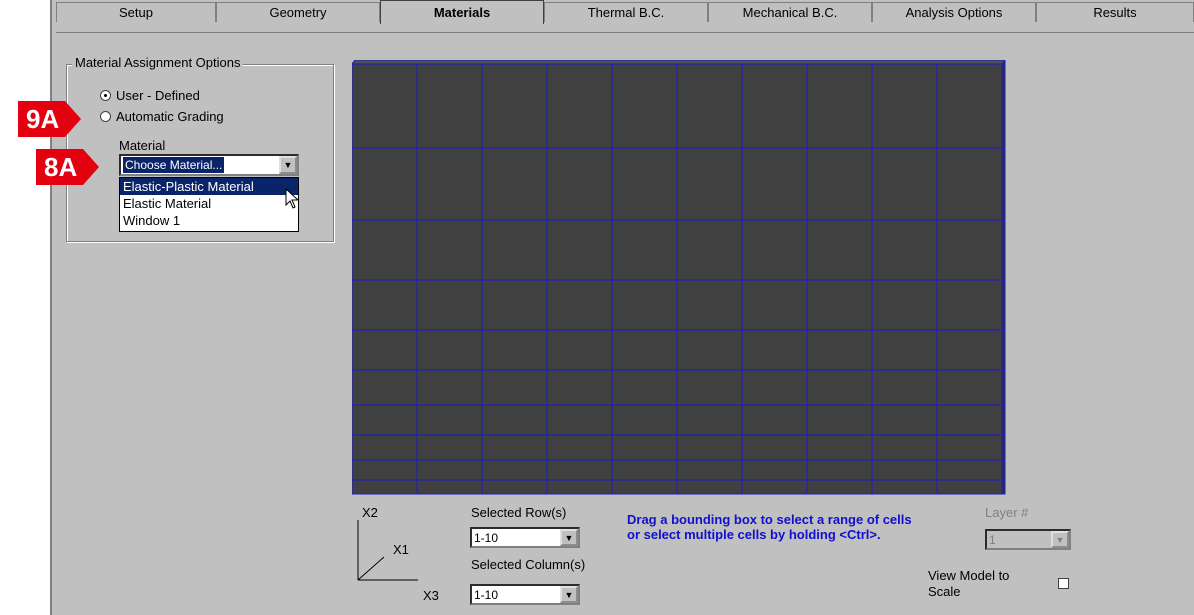 The image size is (1194, 615). Describe the element at coordinates (625, 32) in the screenshot. I see `tab-divider` at that location.